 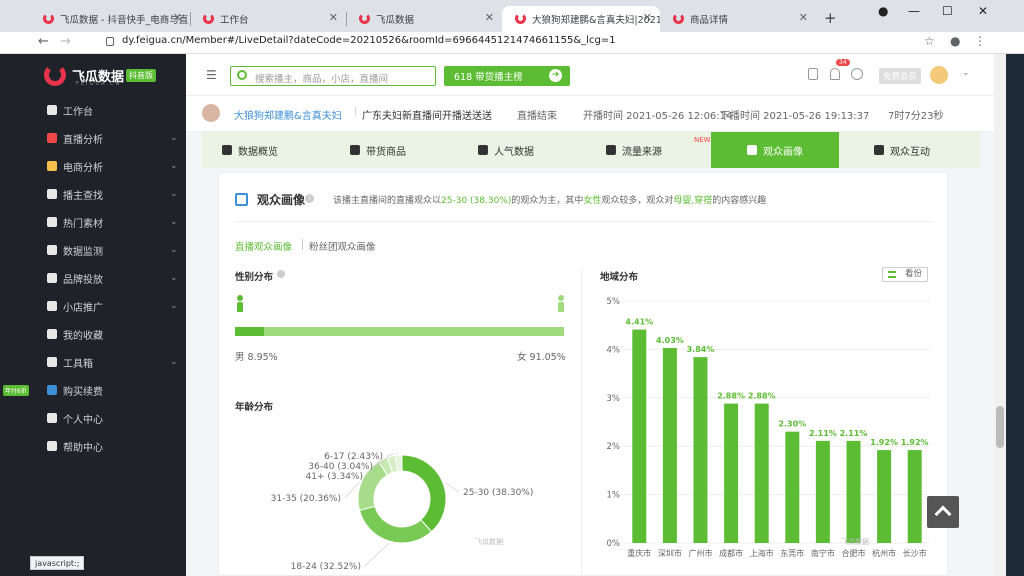 What do you see at coordinates (141, 75) in the screenshot?
I see `logo-badge: 抖音版` at bounding box center [141, 75].